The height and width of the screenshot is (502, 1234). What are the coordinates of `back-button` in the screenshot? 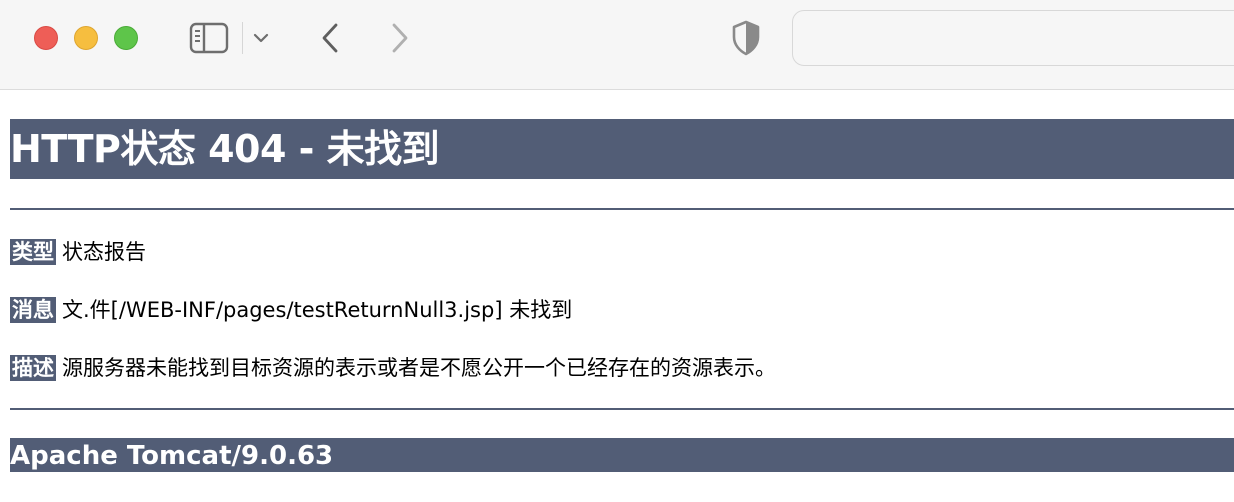 It's located at (330, 38).